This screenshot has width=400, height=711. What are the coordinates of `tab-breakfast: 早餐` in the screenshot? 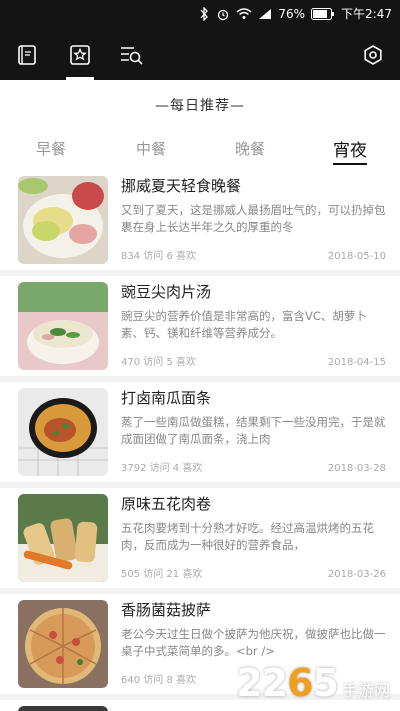 It's located at (51, 148).